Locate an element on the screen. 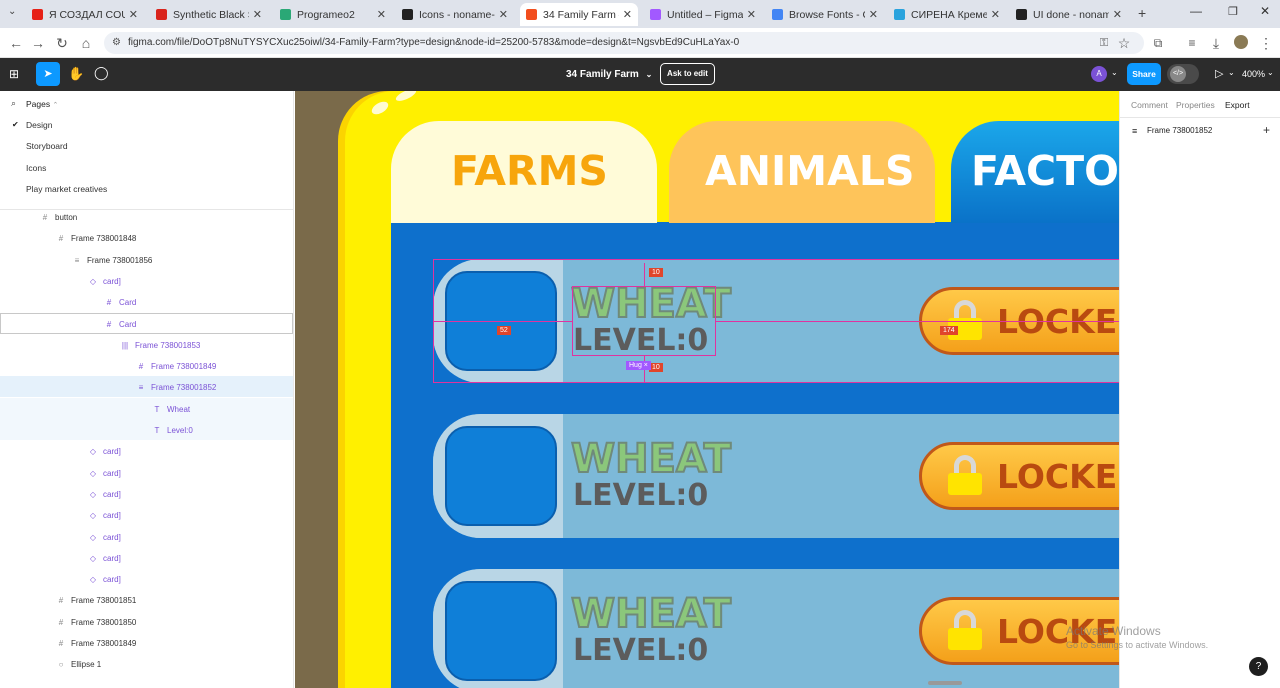 This screenshot has width=1280, height=688. layer-row: # Frame 738001850 is located at coordinates (96, 622).